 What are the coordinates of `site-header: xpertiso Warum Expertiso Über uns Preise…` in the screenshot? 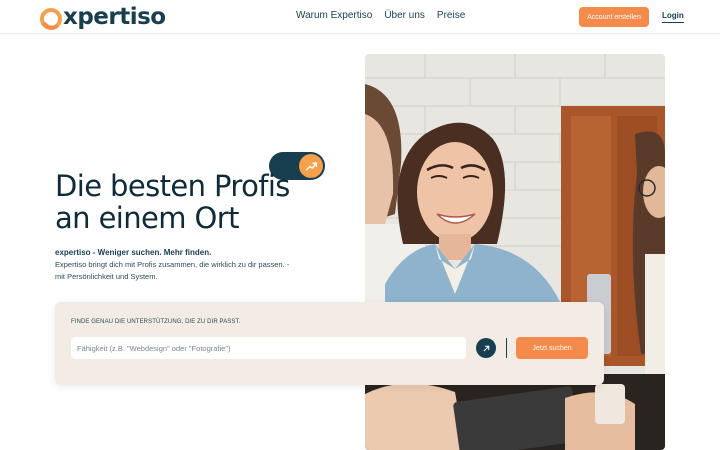 It's located at (360, 17).